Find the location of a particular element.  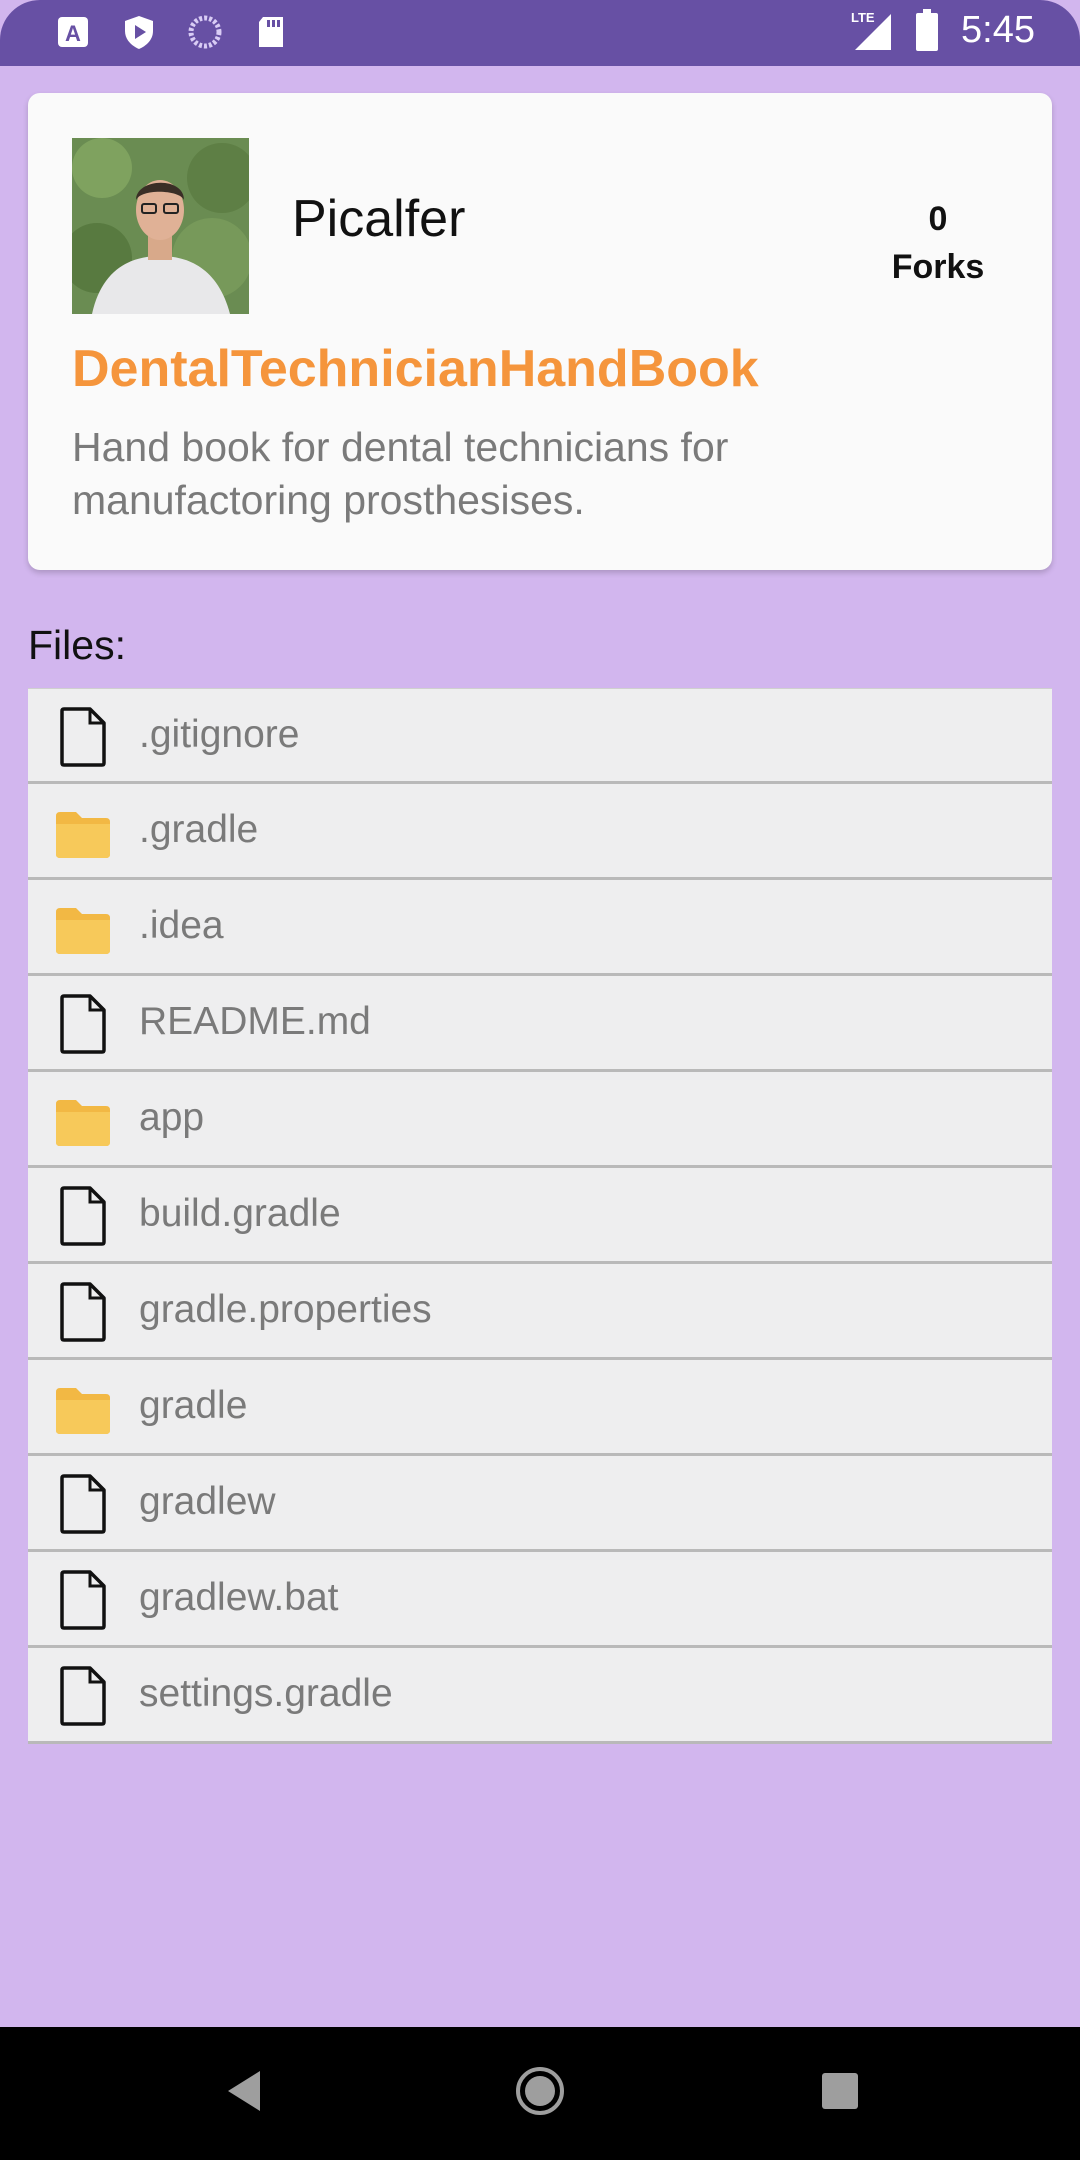

battery-icon is located at coordinates (927, 30).